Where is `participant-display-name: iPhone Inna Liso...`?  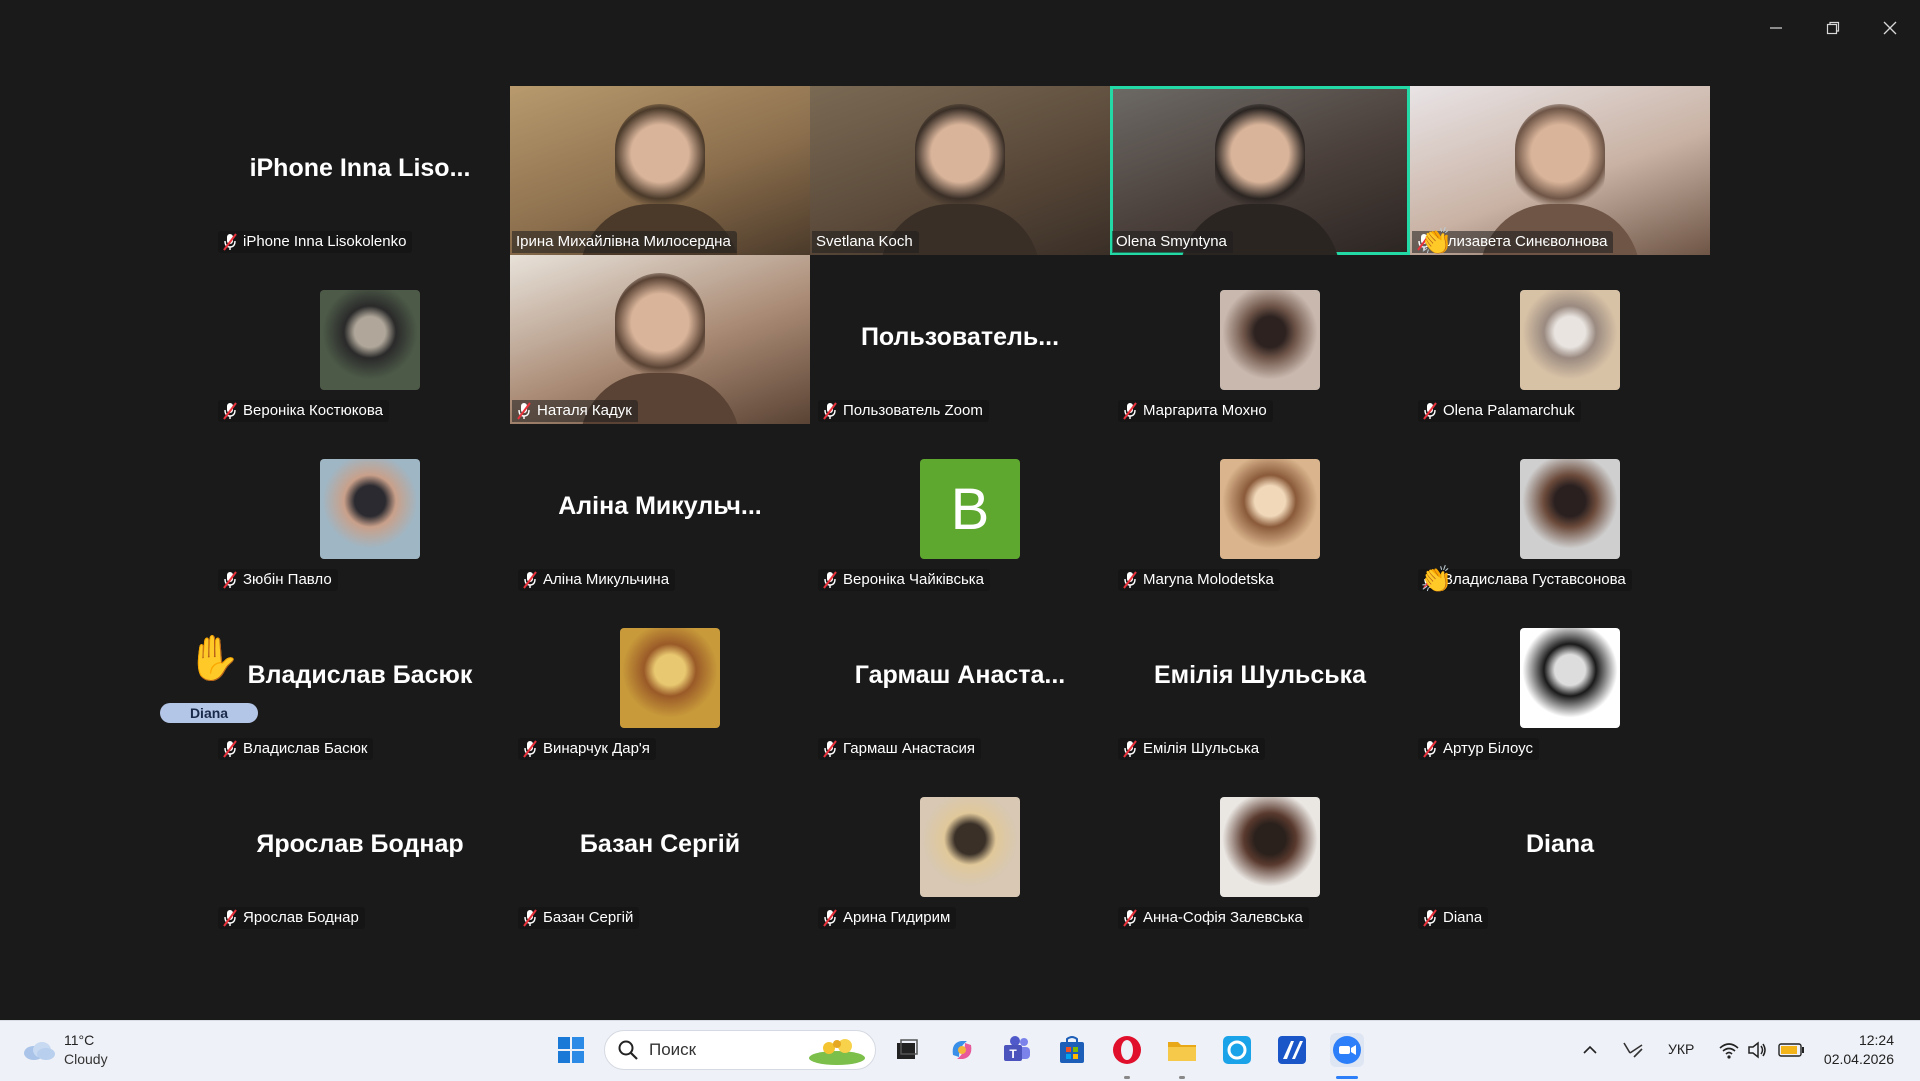
participant-display-name: iPhone Inna Liso... is located at coordinates (360, 168).